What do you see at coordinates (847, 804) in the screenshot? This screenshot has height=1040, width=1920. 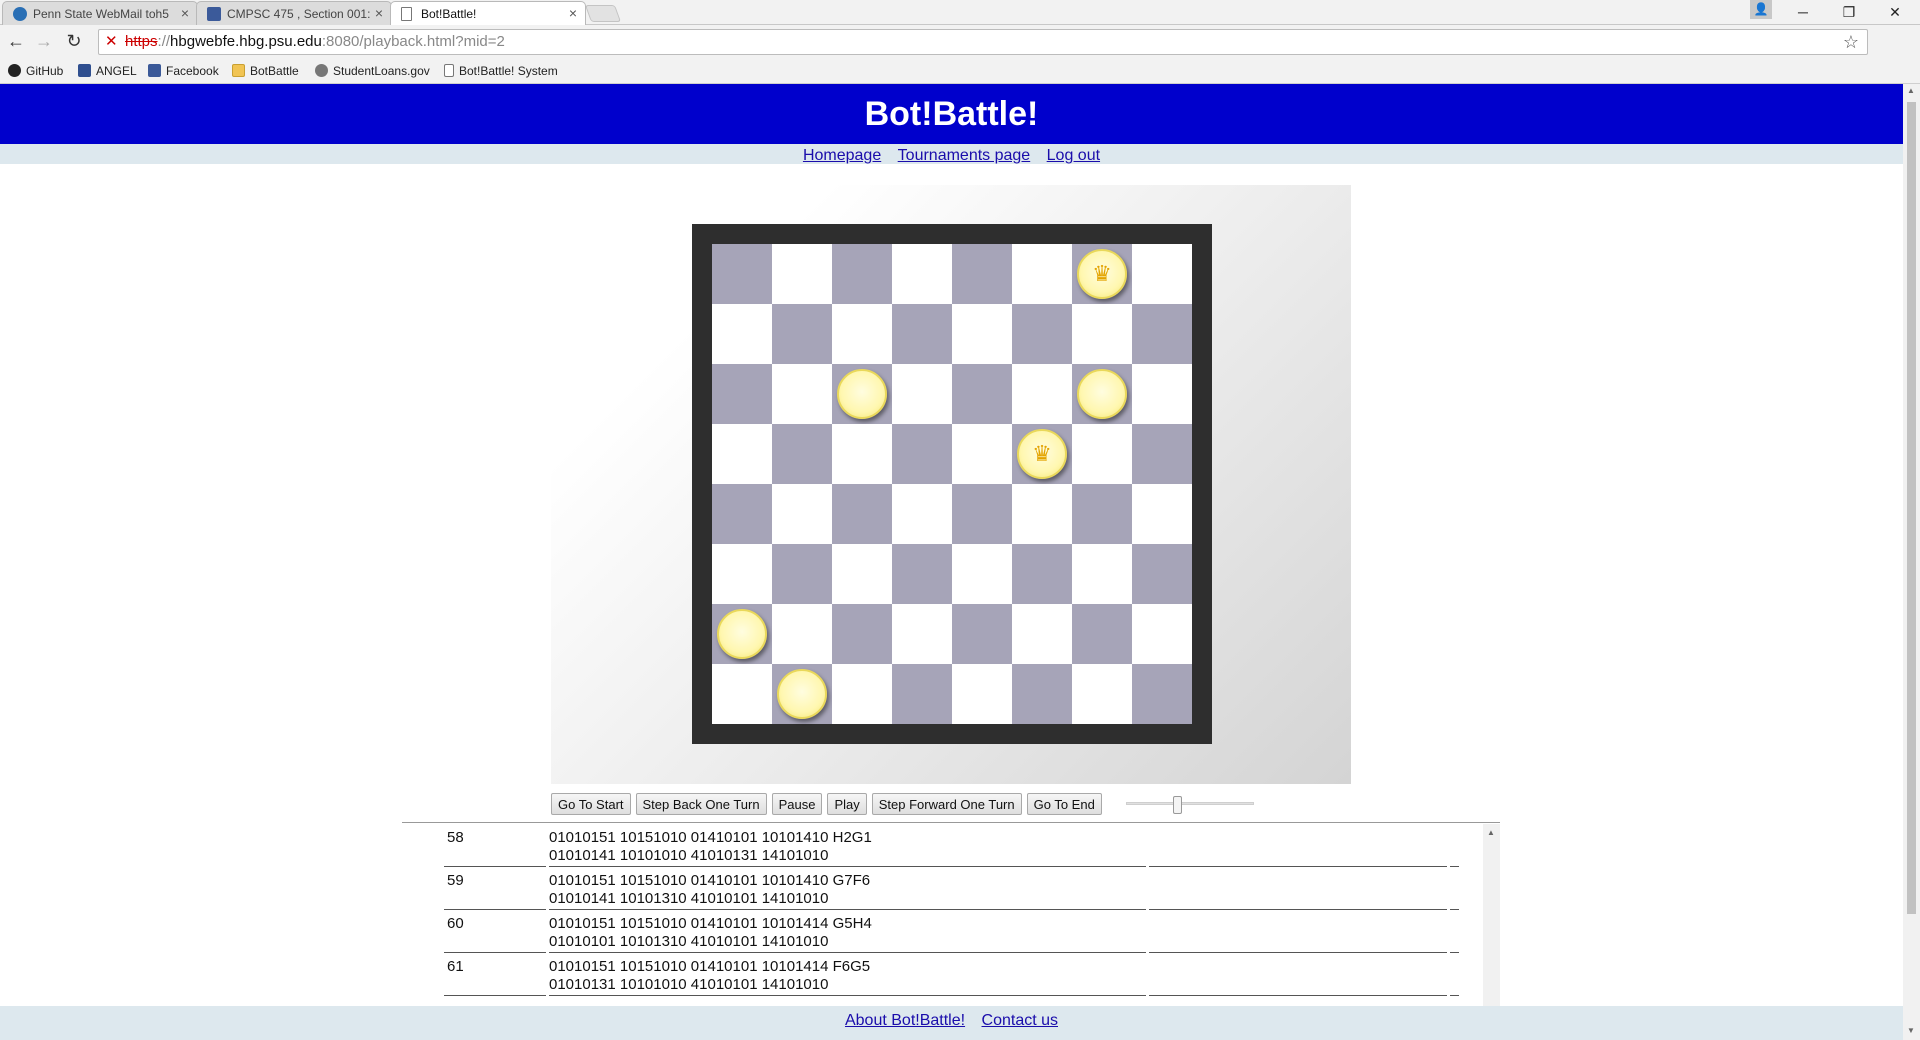 I see `play-button: Play` at bounding box center [847, 804].